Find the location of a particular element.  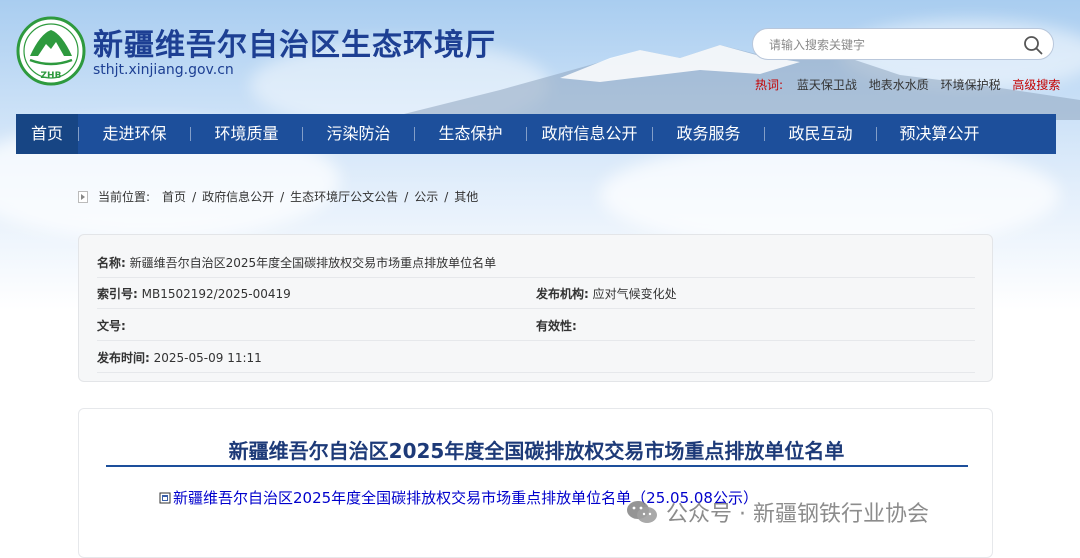

nav-item-budget: 预决算公开 is located at coordinates (939, 134).